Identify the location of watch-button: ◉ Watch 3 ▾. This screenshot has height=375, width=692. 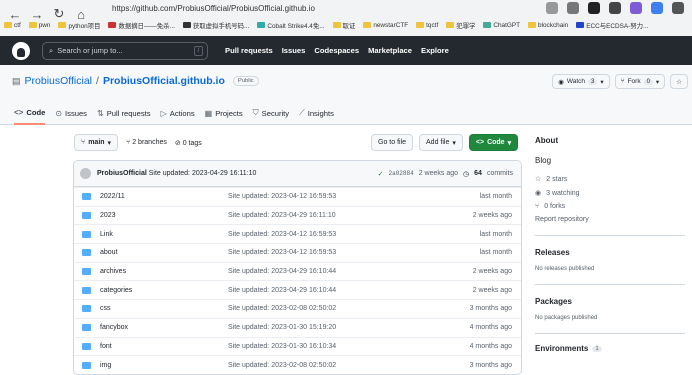
(581, 81).